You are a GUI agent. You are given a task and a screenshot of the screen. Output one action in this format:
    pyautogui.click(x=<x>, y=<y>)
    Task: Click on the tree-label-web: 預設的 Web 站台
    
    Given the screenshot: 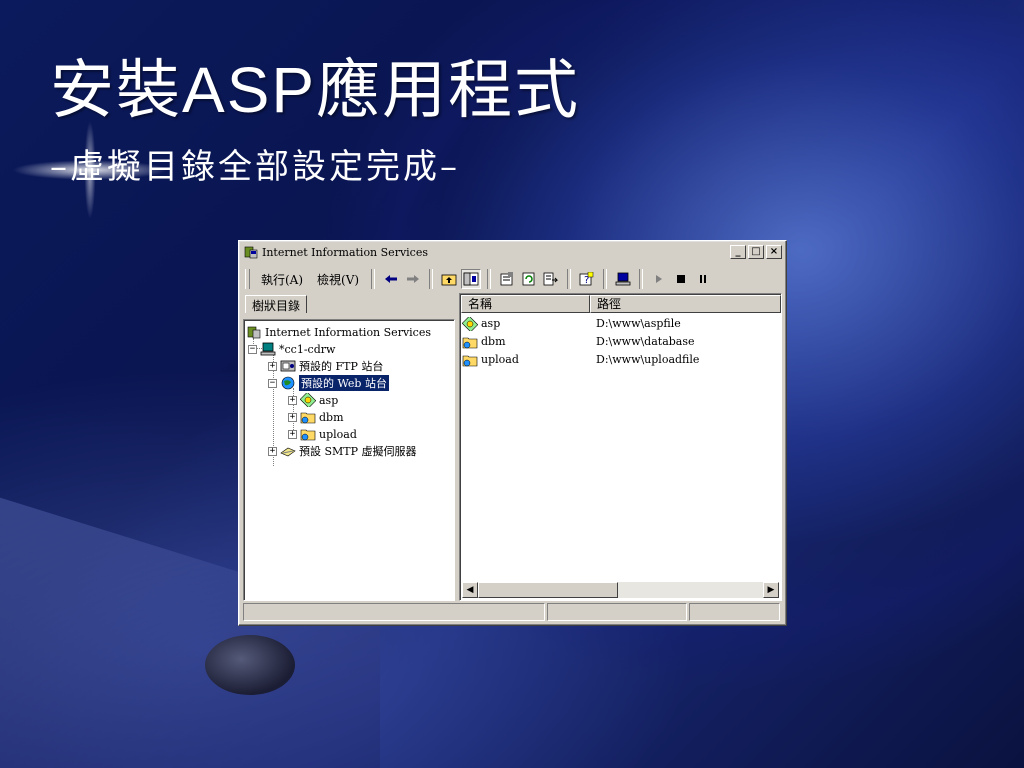 What is the action you would take?
    pyautogui.click(x=344, y=383)
    